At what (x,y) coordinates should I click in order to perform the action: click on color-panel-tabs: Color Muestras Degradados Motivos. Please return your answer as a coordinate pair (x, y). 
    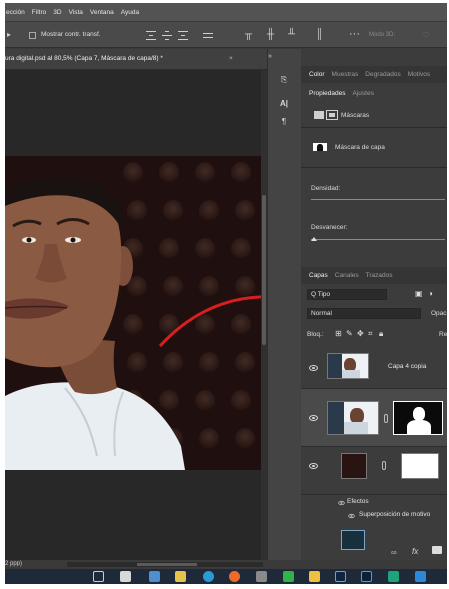
    Looking at the image, I should click on (374, 74).